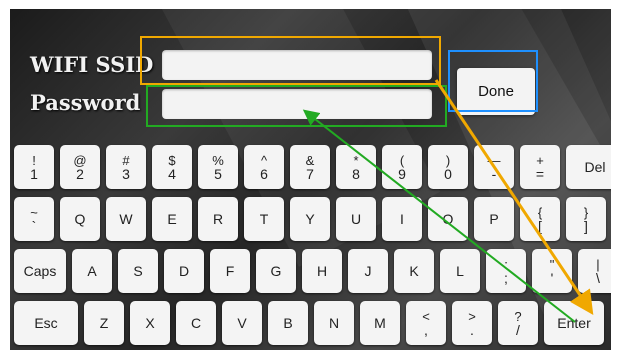  I want to click on wifi-ssid-input, so click(297, 65).